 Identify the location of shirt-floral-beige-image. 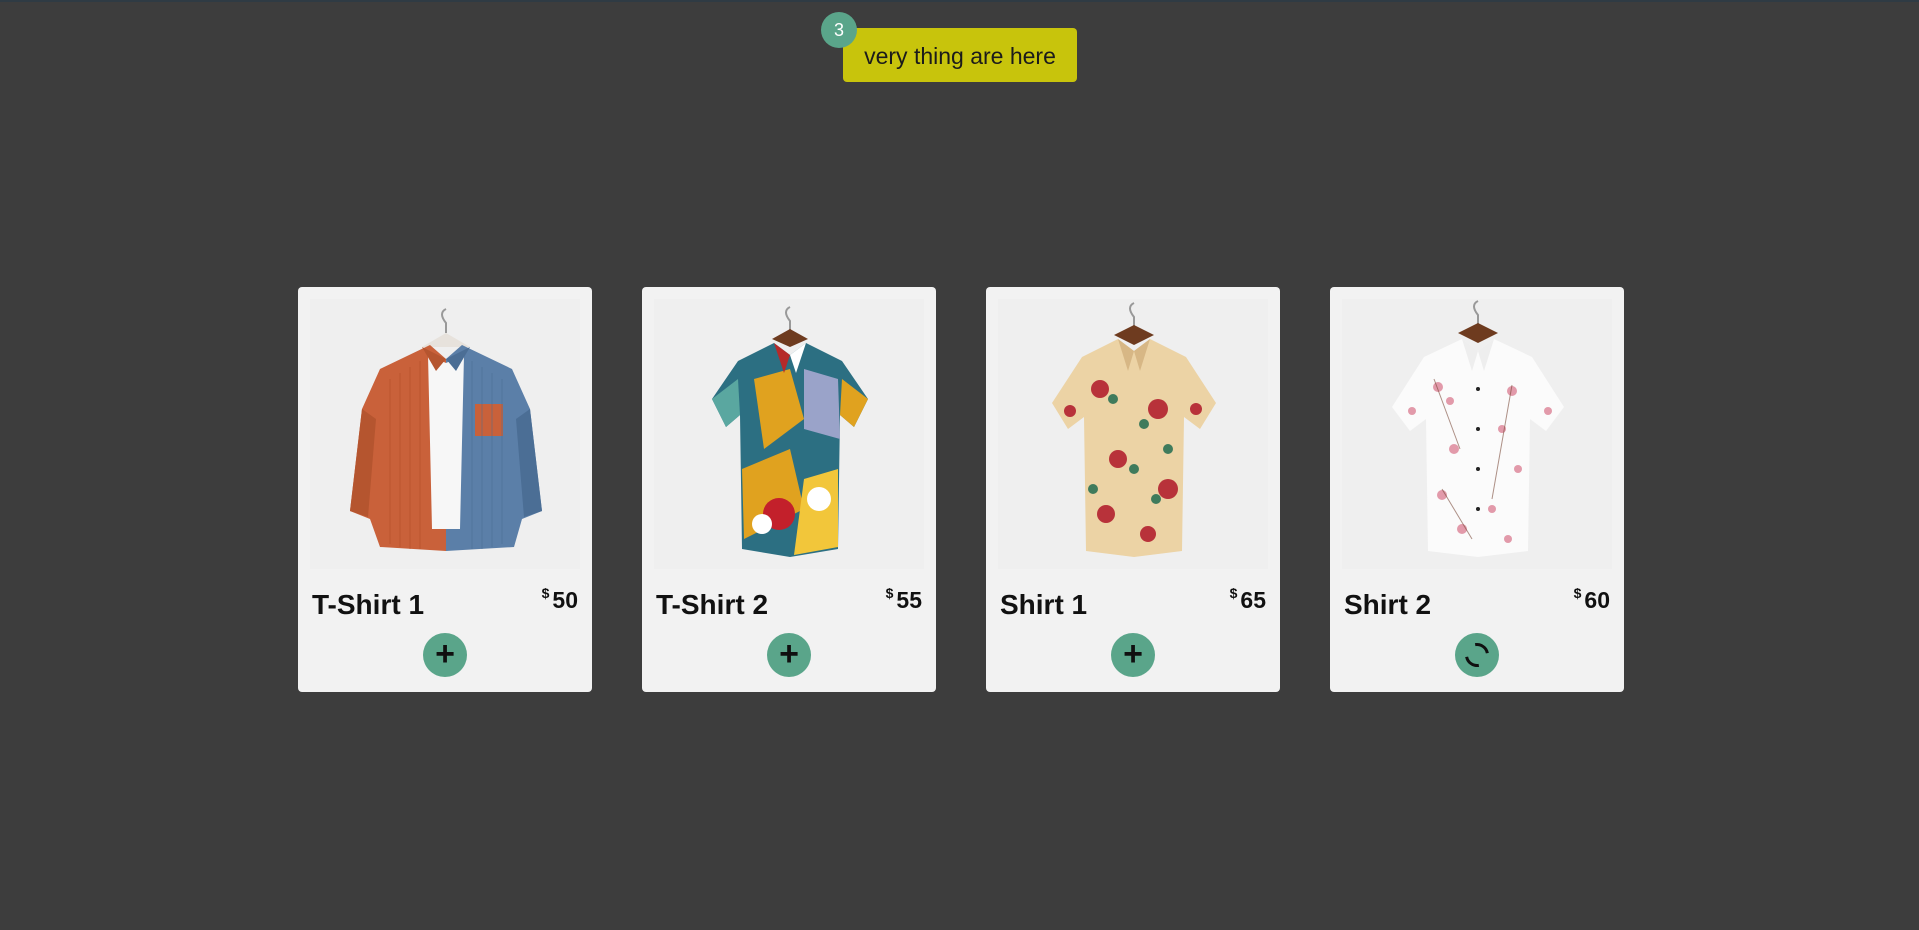
(1133, 434).